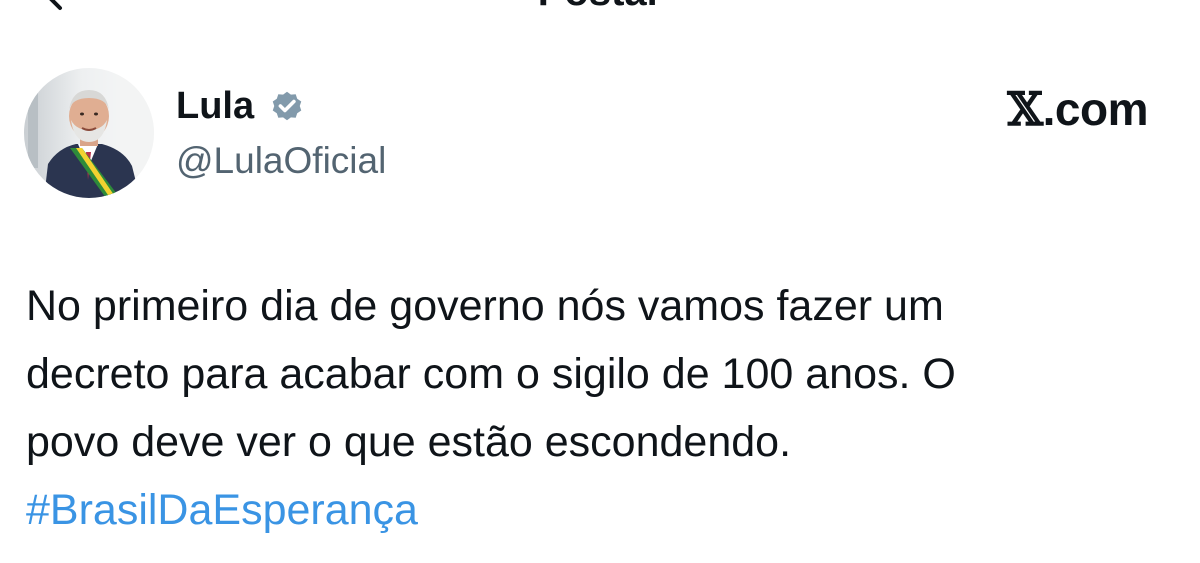  I want to click on brand-watermark: 𝕏.com, so click(1077, 109).